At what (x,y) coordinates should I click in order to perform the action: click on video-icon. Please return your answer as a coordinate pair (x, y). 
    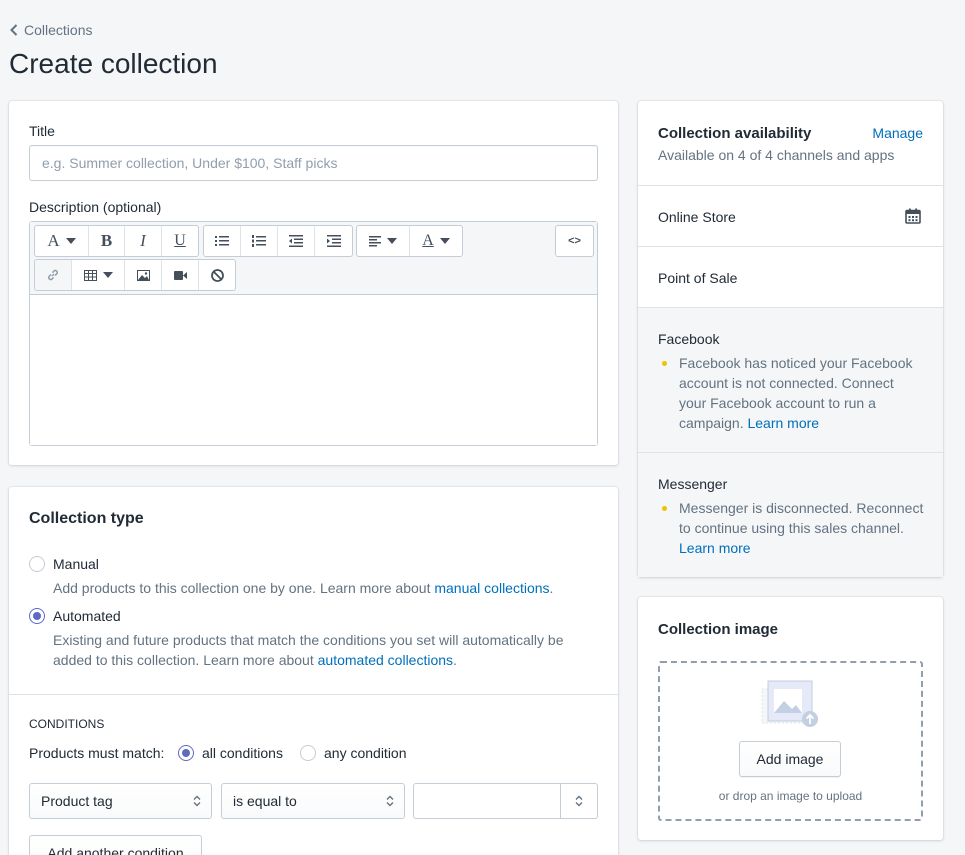
    Looking at the image, I should click on (180, 275).